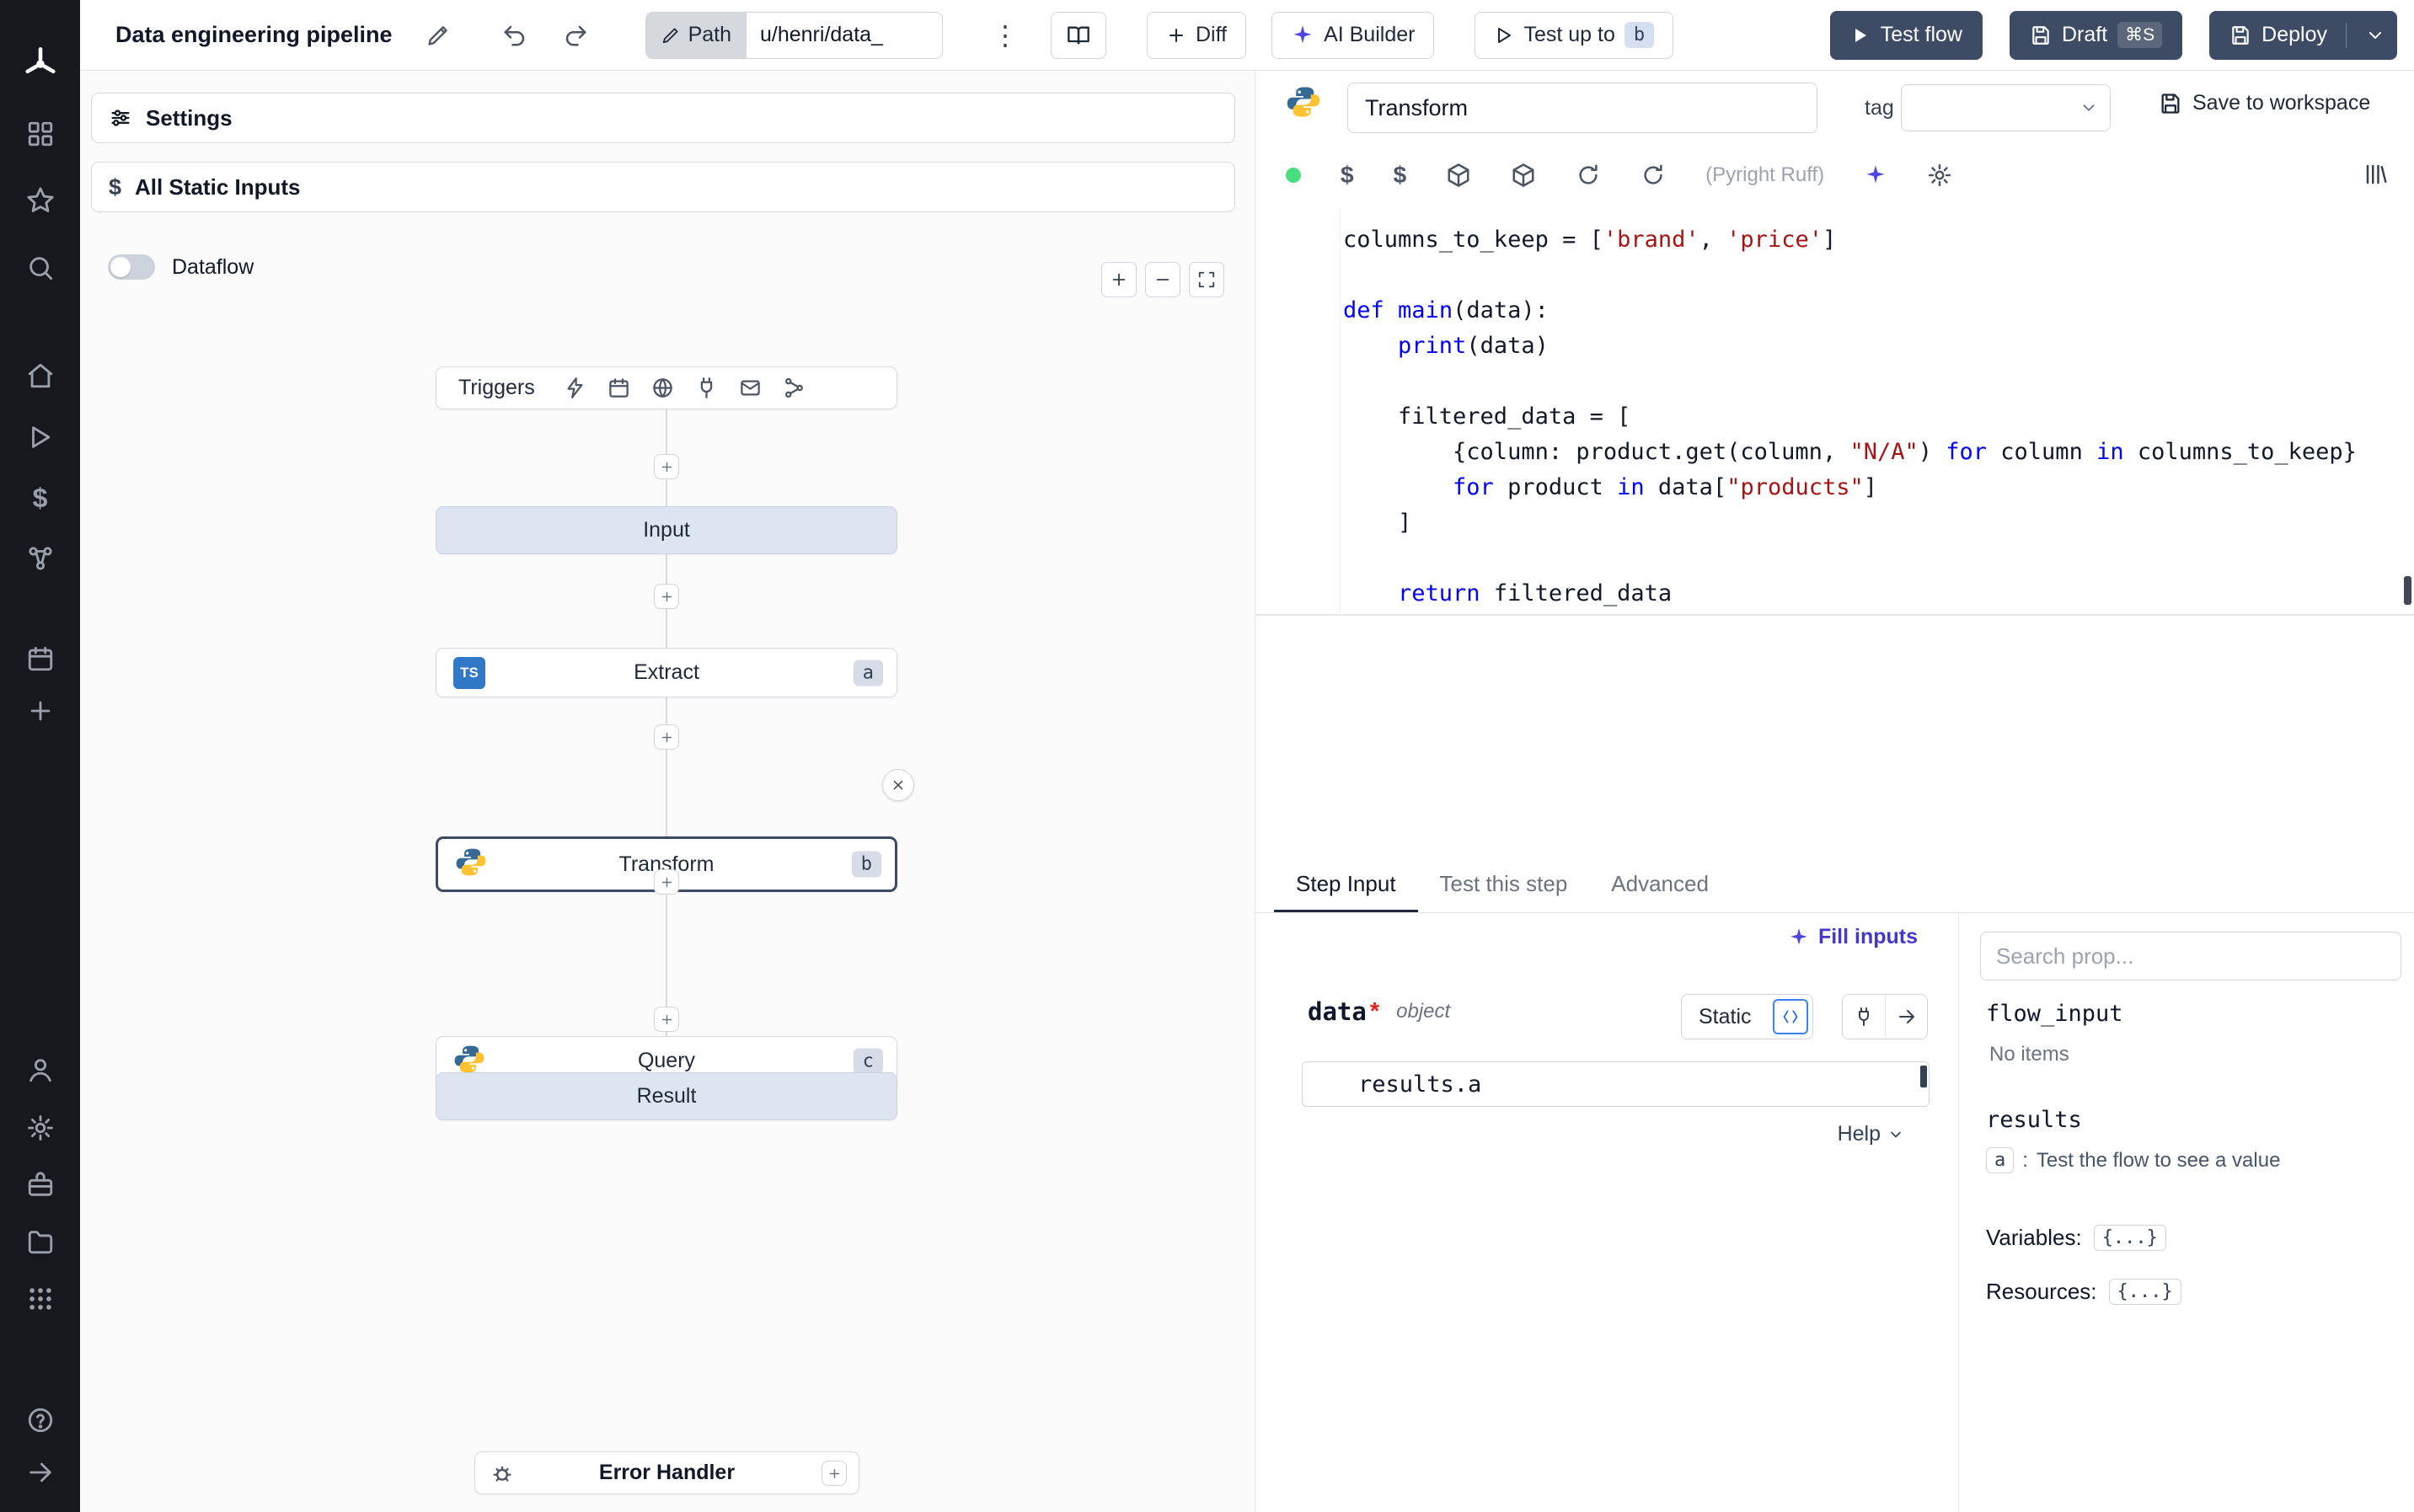  What do you see at coordinates (2034, 1120) in the screenshot?
I see `results-tree-item: results` at bounding box center [2034, 1120].